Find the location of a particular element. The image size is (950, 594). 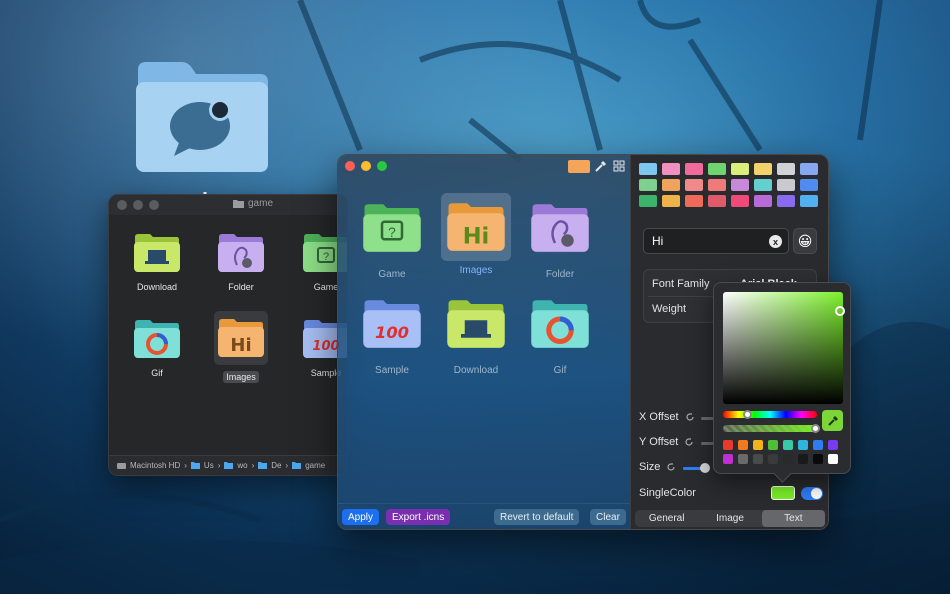

single-color-toggle is located at coordinates (812, 493).